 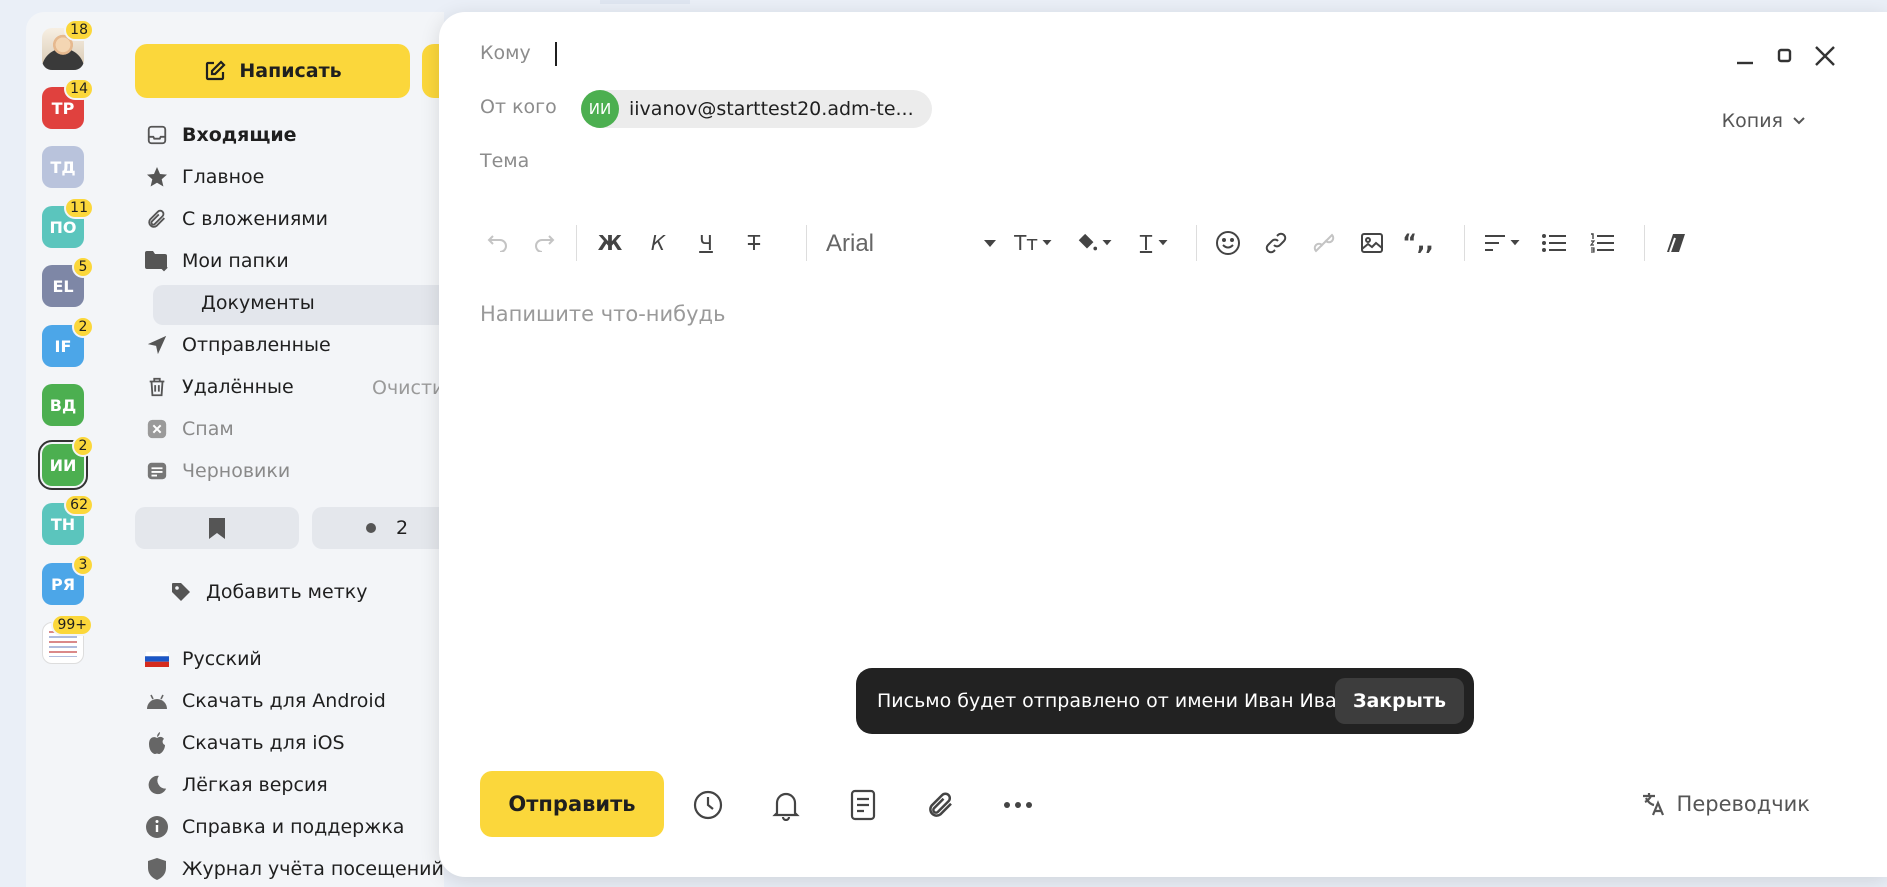 I want to click on add-label-button: Добавить метку, so click(x=268, y=592).